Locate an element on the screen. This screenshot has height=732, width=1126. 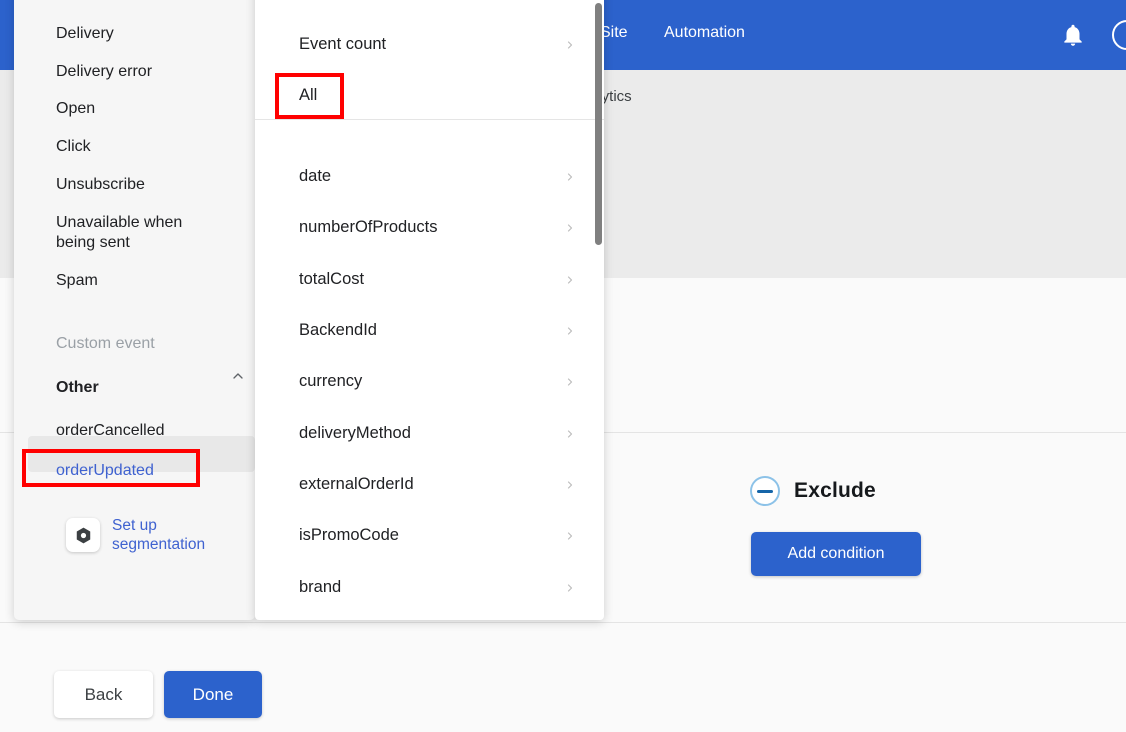
event-item-unavailable-when-being-sent: Unavailable when being sent is located at coordinates (109, 233).